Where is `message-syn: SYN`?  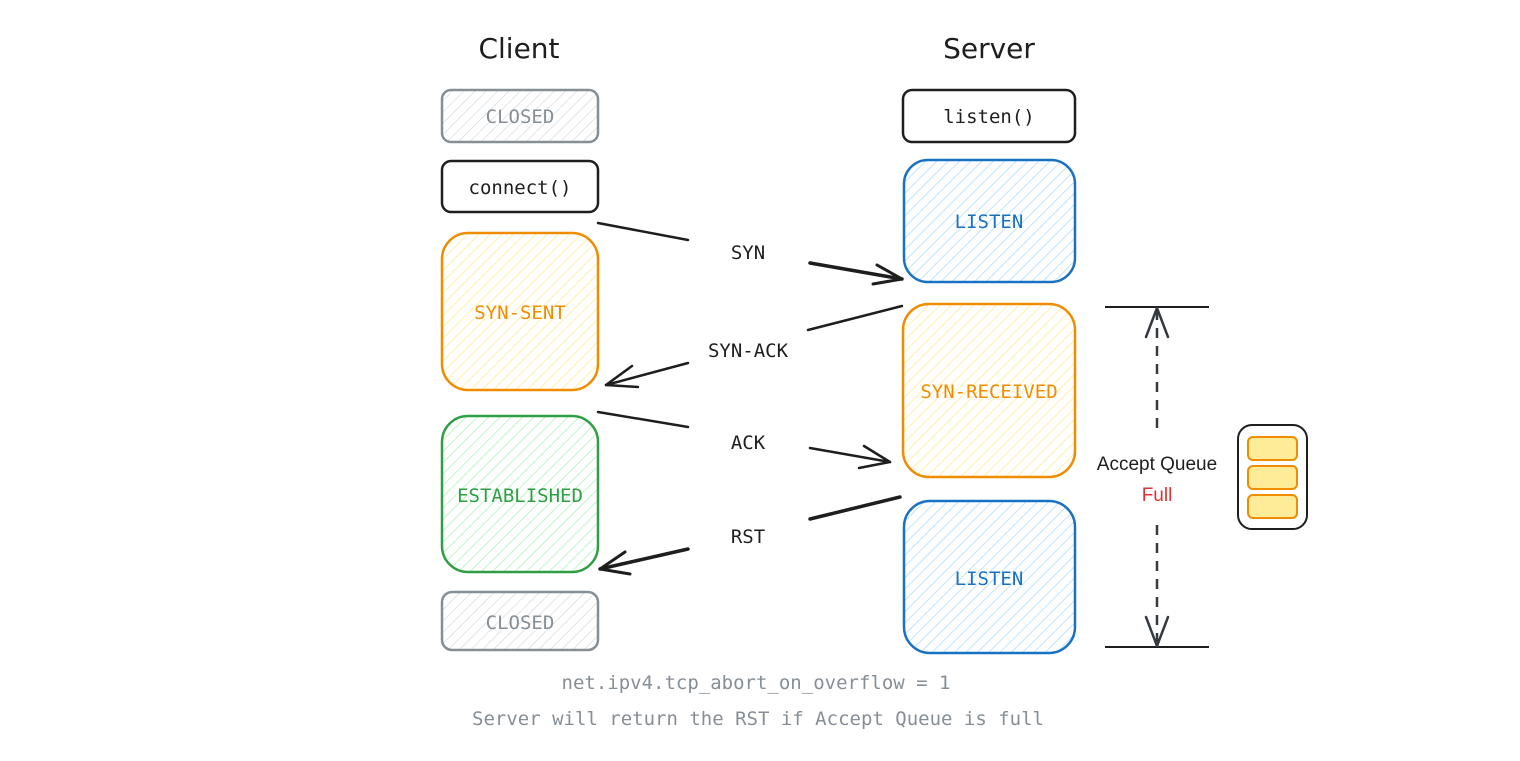
message-syn: SYN is located at coordinates (750, 253).